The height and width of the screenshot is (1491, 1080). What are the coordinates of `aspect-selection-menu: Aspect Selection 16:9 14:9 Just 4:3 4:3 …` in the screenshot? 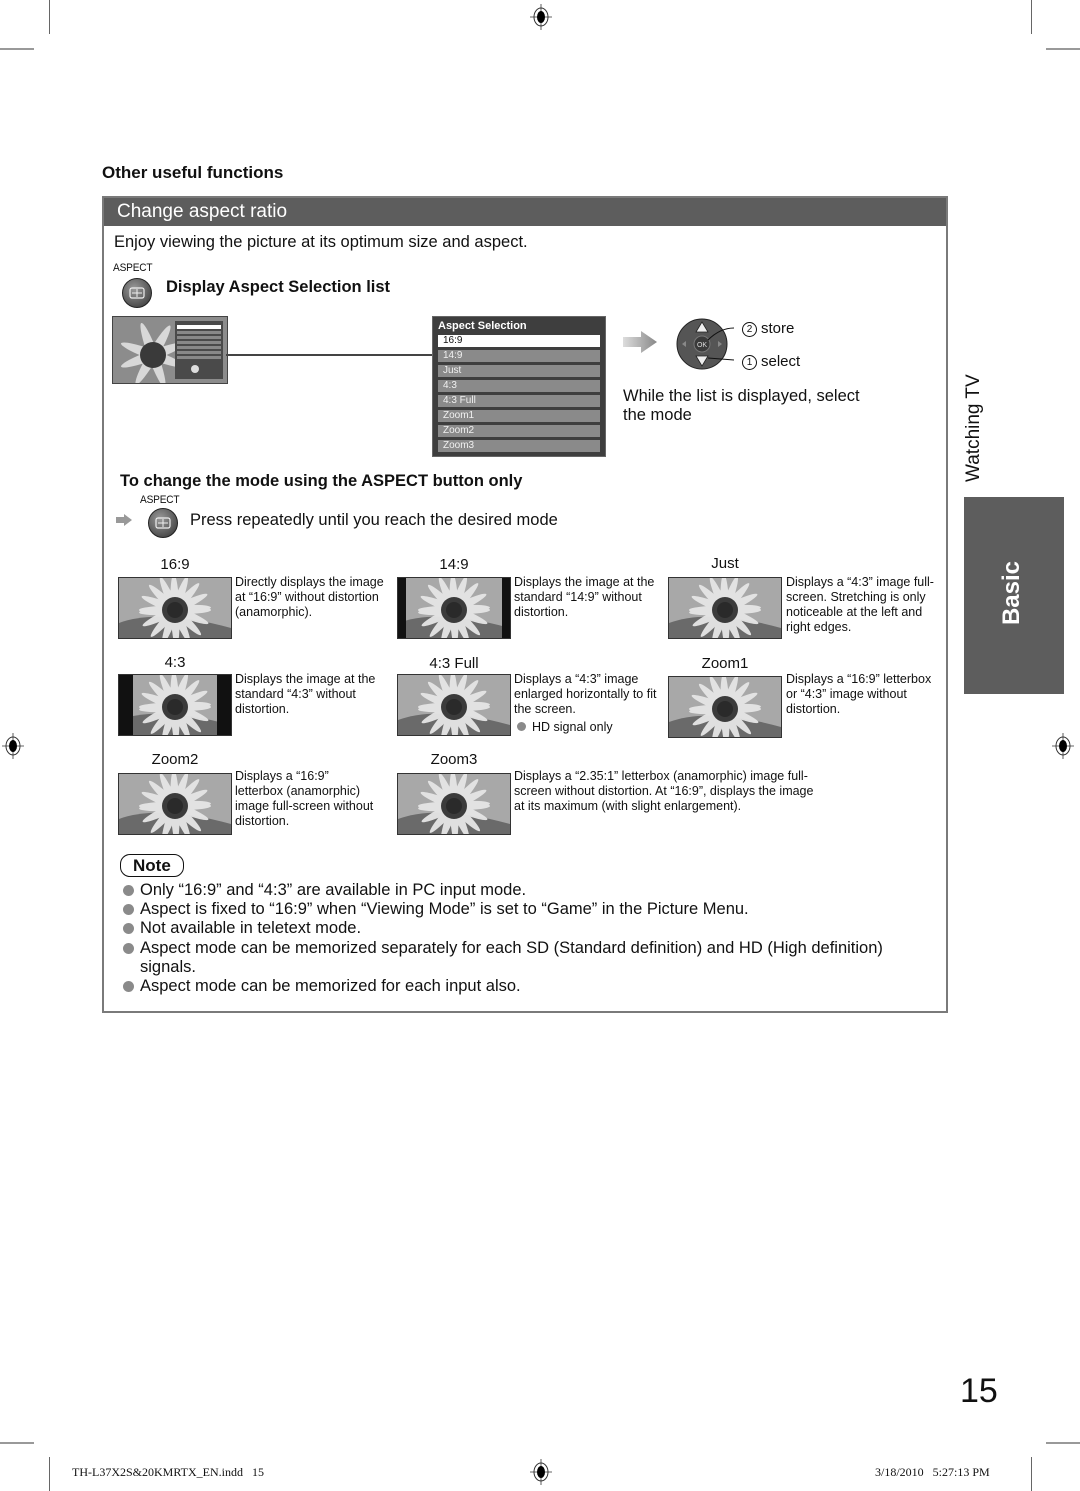 It's located at (519, 386).